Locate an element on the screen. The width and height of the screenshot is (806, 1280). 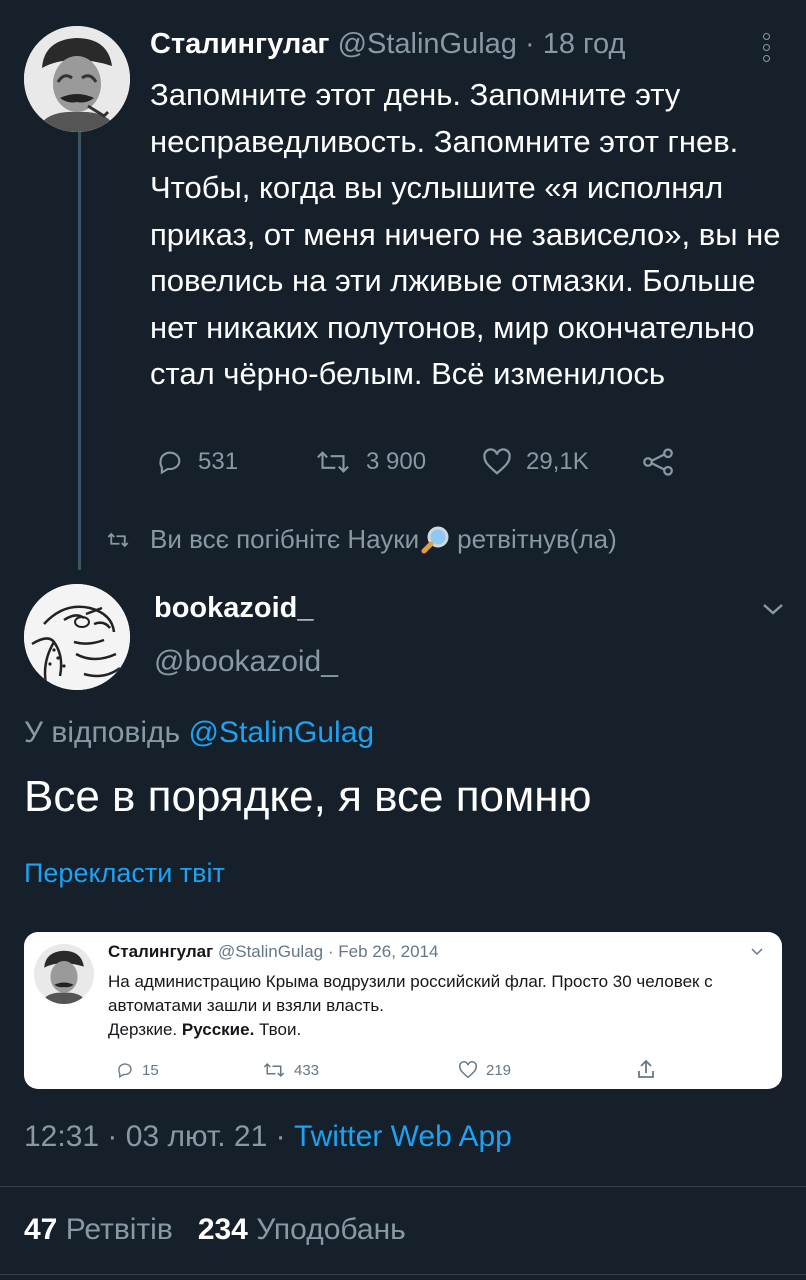
embedded-handle: @StalinGulag is located at coordinates (270, 951).